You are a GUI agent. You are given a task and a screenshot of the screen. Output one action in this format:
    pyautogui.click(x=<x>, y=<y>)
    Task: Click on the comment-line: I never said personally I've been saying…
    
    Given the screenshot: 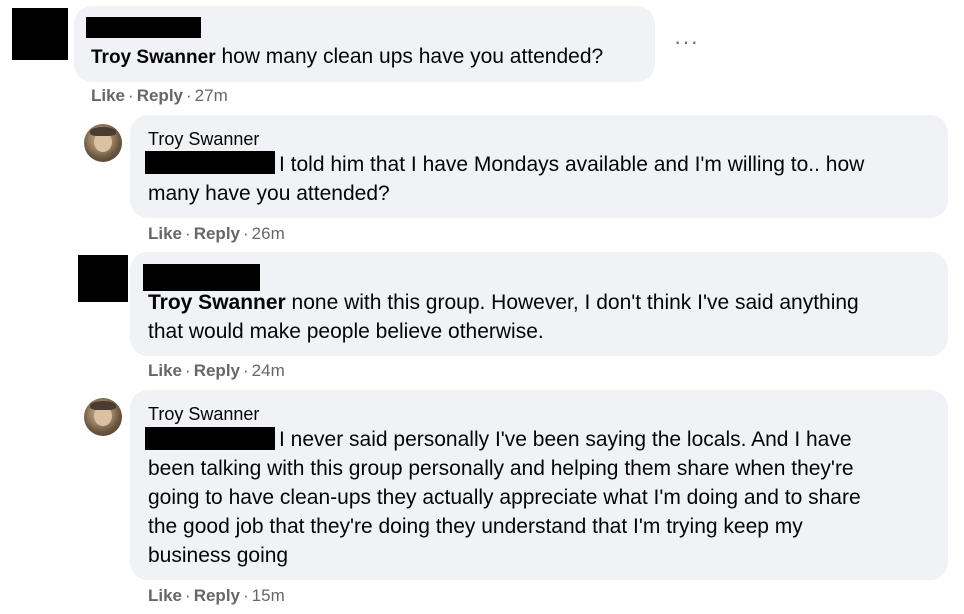 What is the action you would take?
    pyautogui.click(x=565, y=439)
    